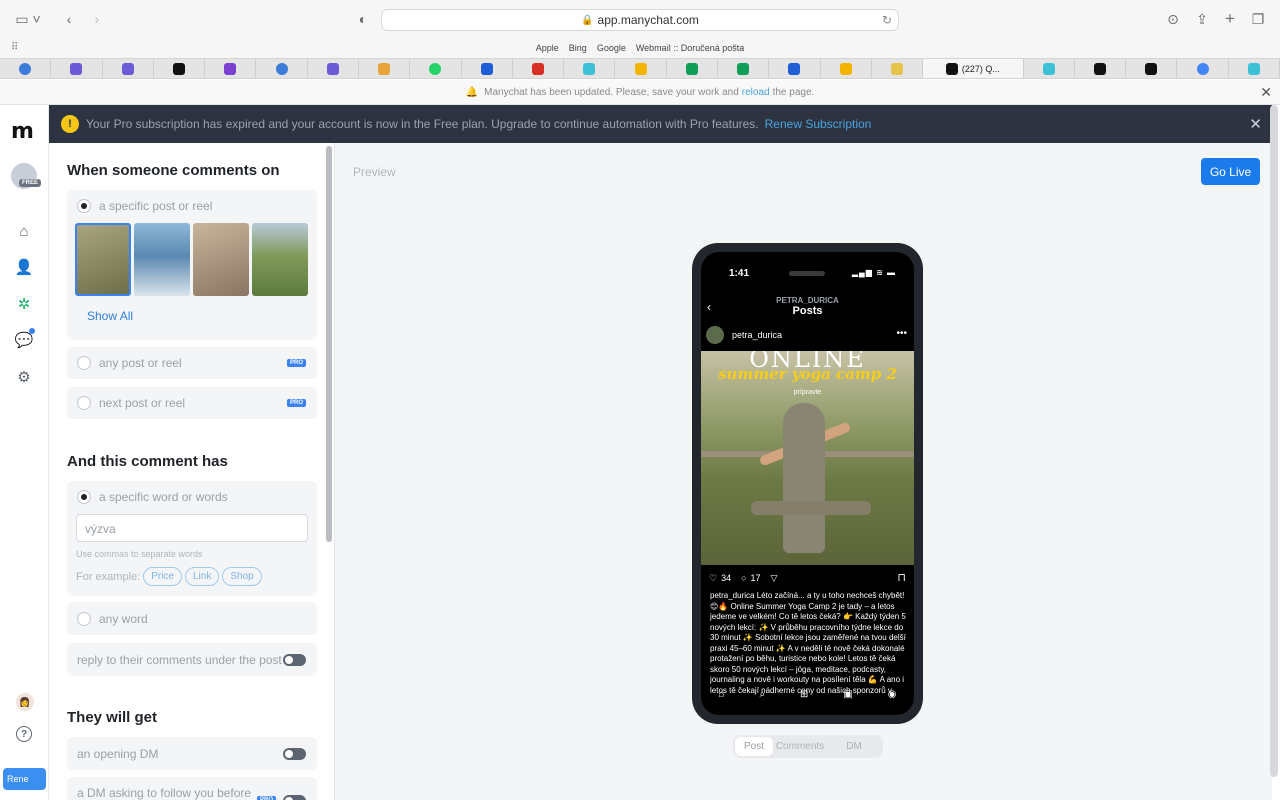  What do you see at coordinates (28, 19) in the screenshot?
I see `sidebar-toggle-icon: ▭ ˅` at bounding box center [28, 19].